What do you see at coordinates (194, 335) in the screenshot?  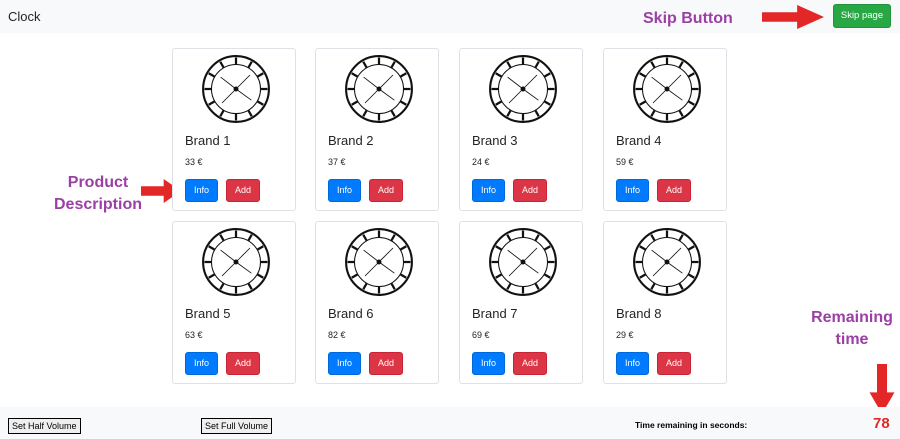 I see `product-price: 63 €` at bounding box center [194, 335].